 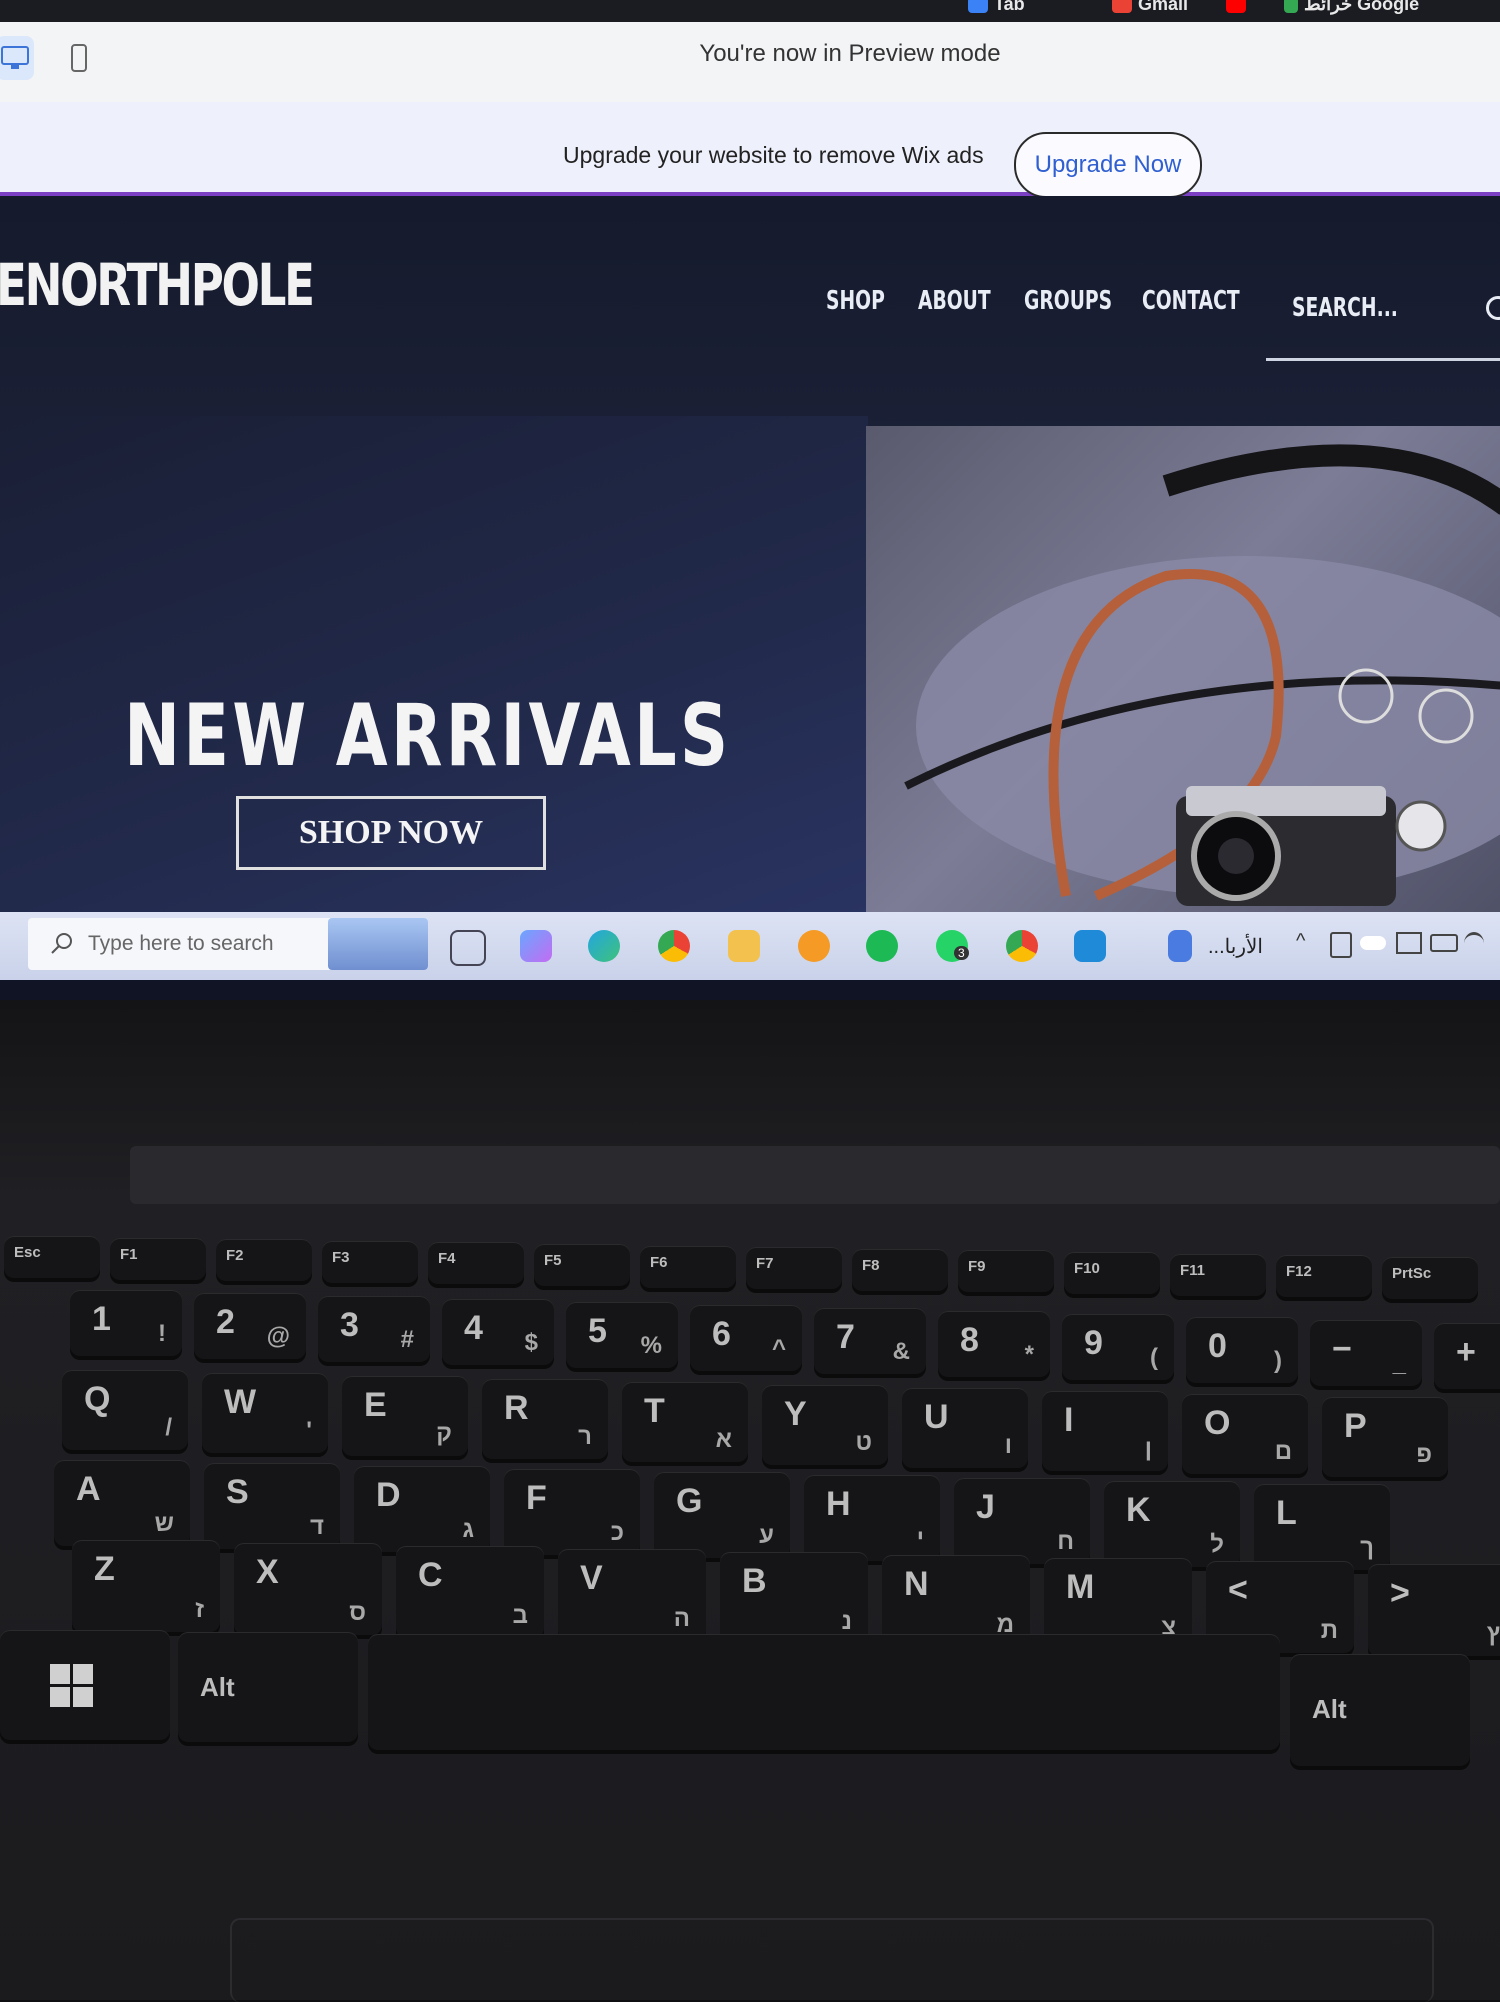 What do you see at coordinates (825, 1425) in the screenshot?
I see `key-y: Yט` at bounding box center [825, 1425].